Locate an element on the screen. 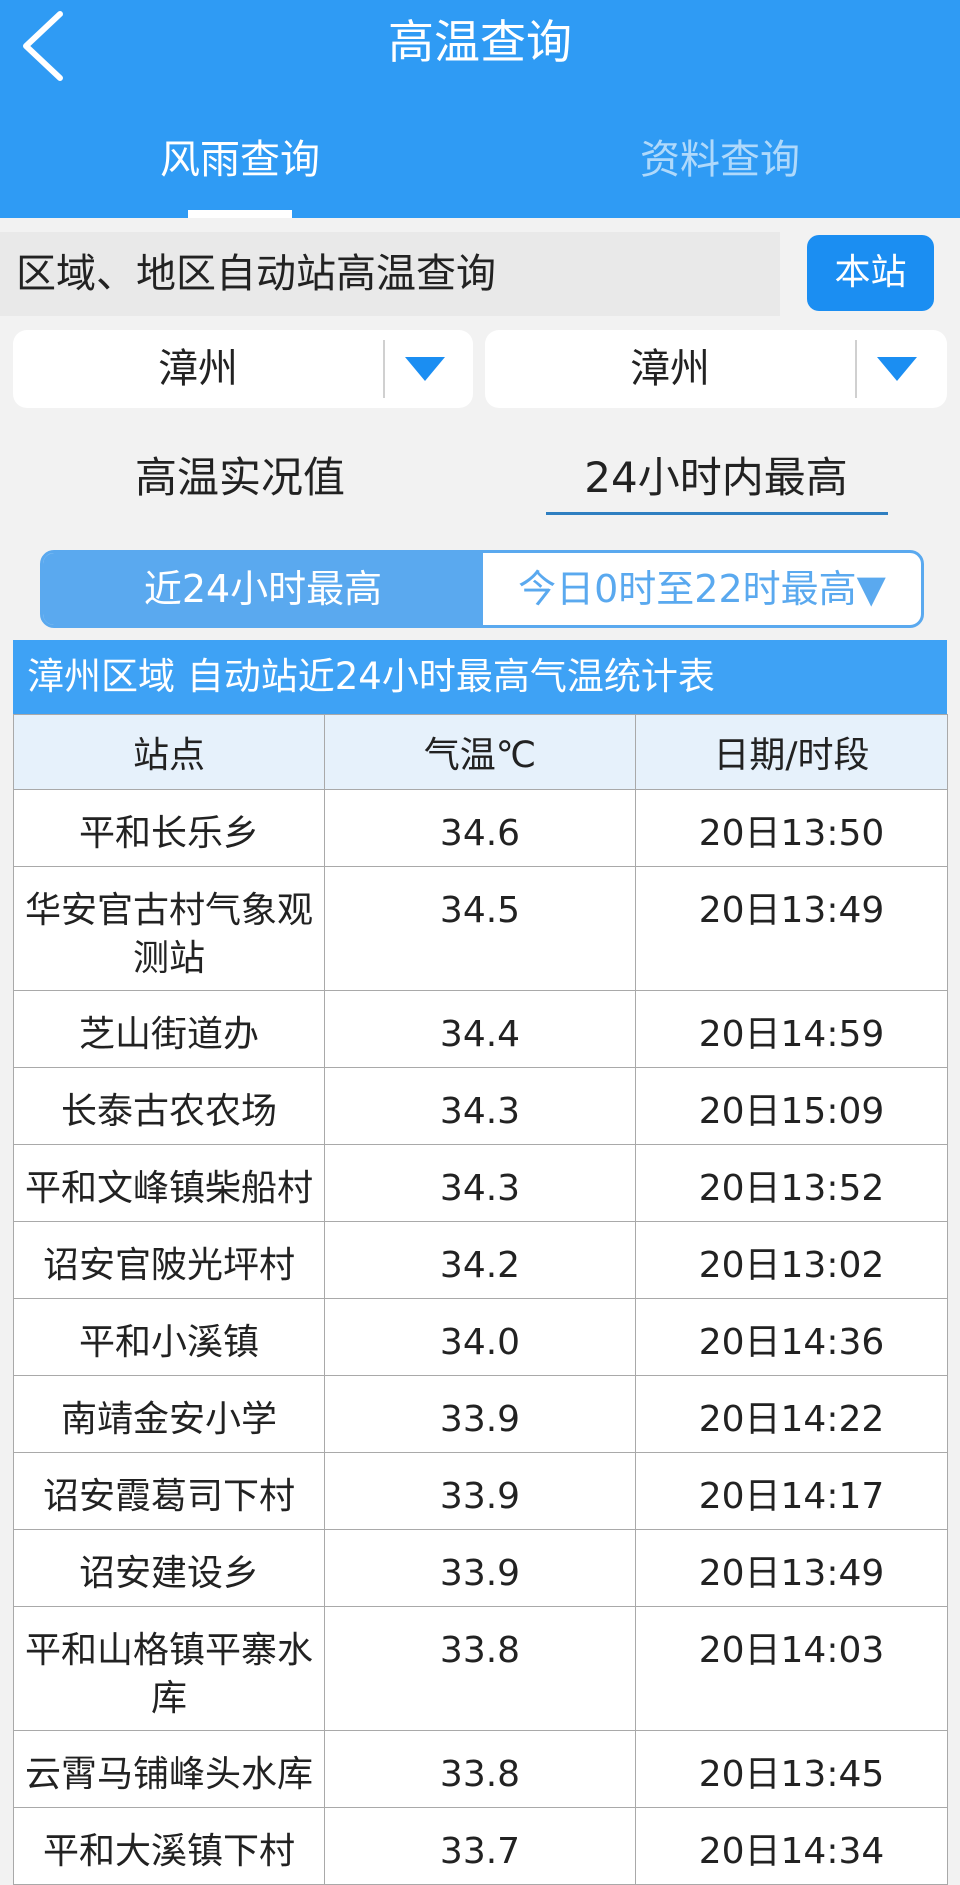  table-row: 华安官古村气象观测站 34.5 20日13:49 is located at coordinates (480, 928).